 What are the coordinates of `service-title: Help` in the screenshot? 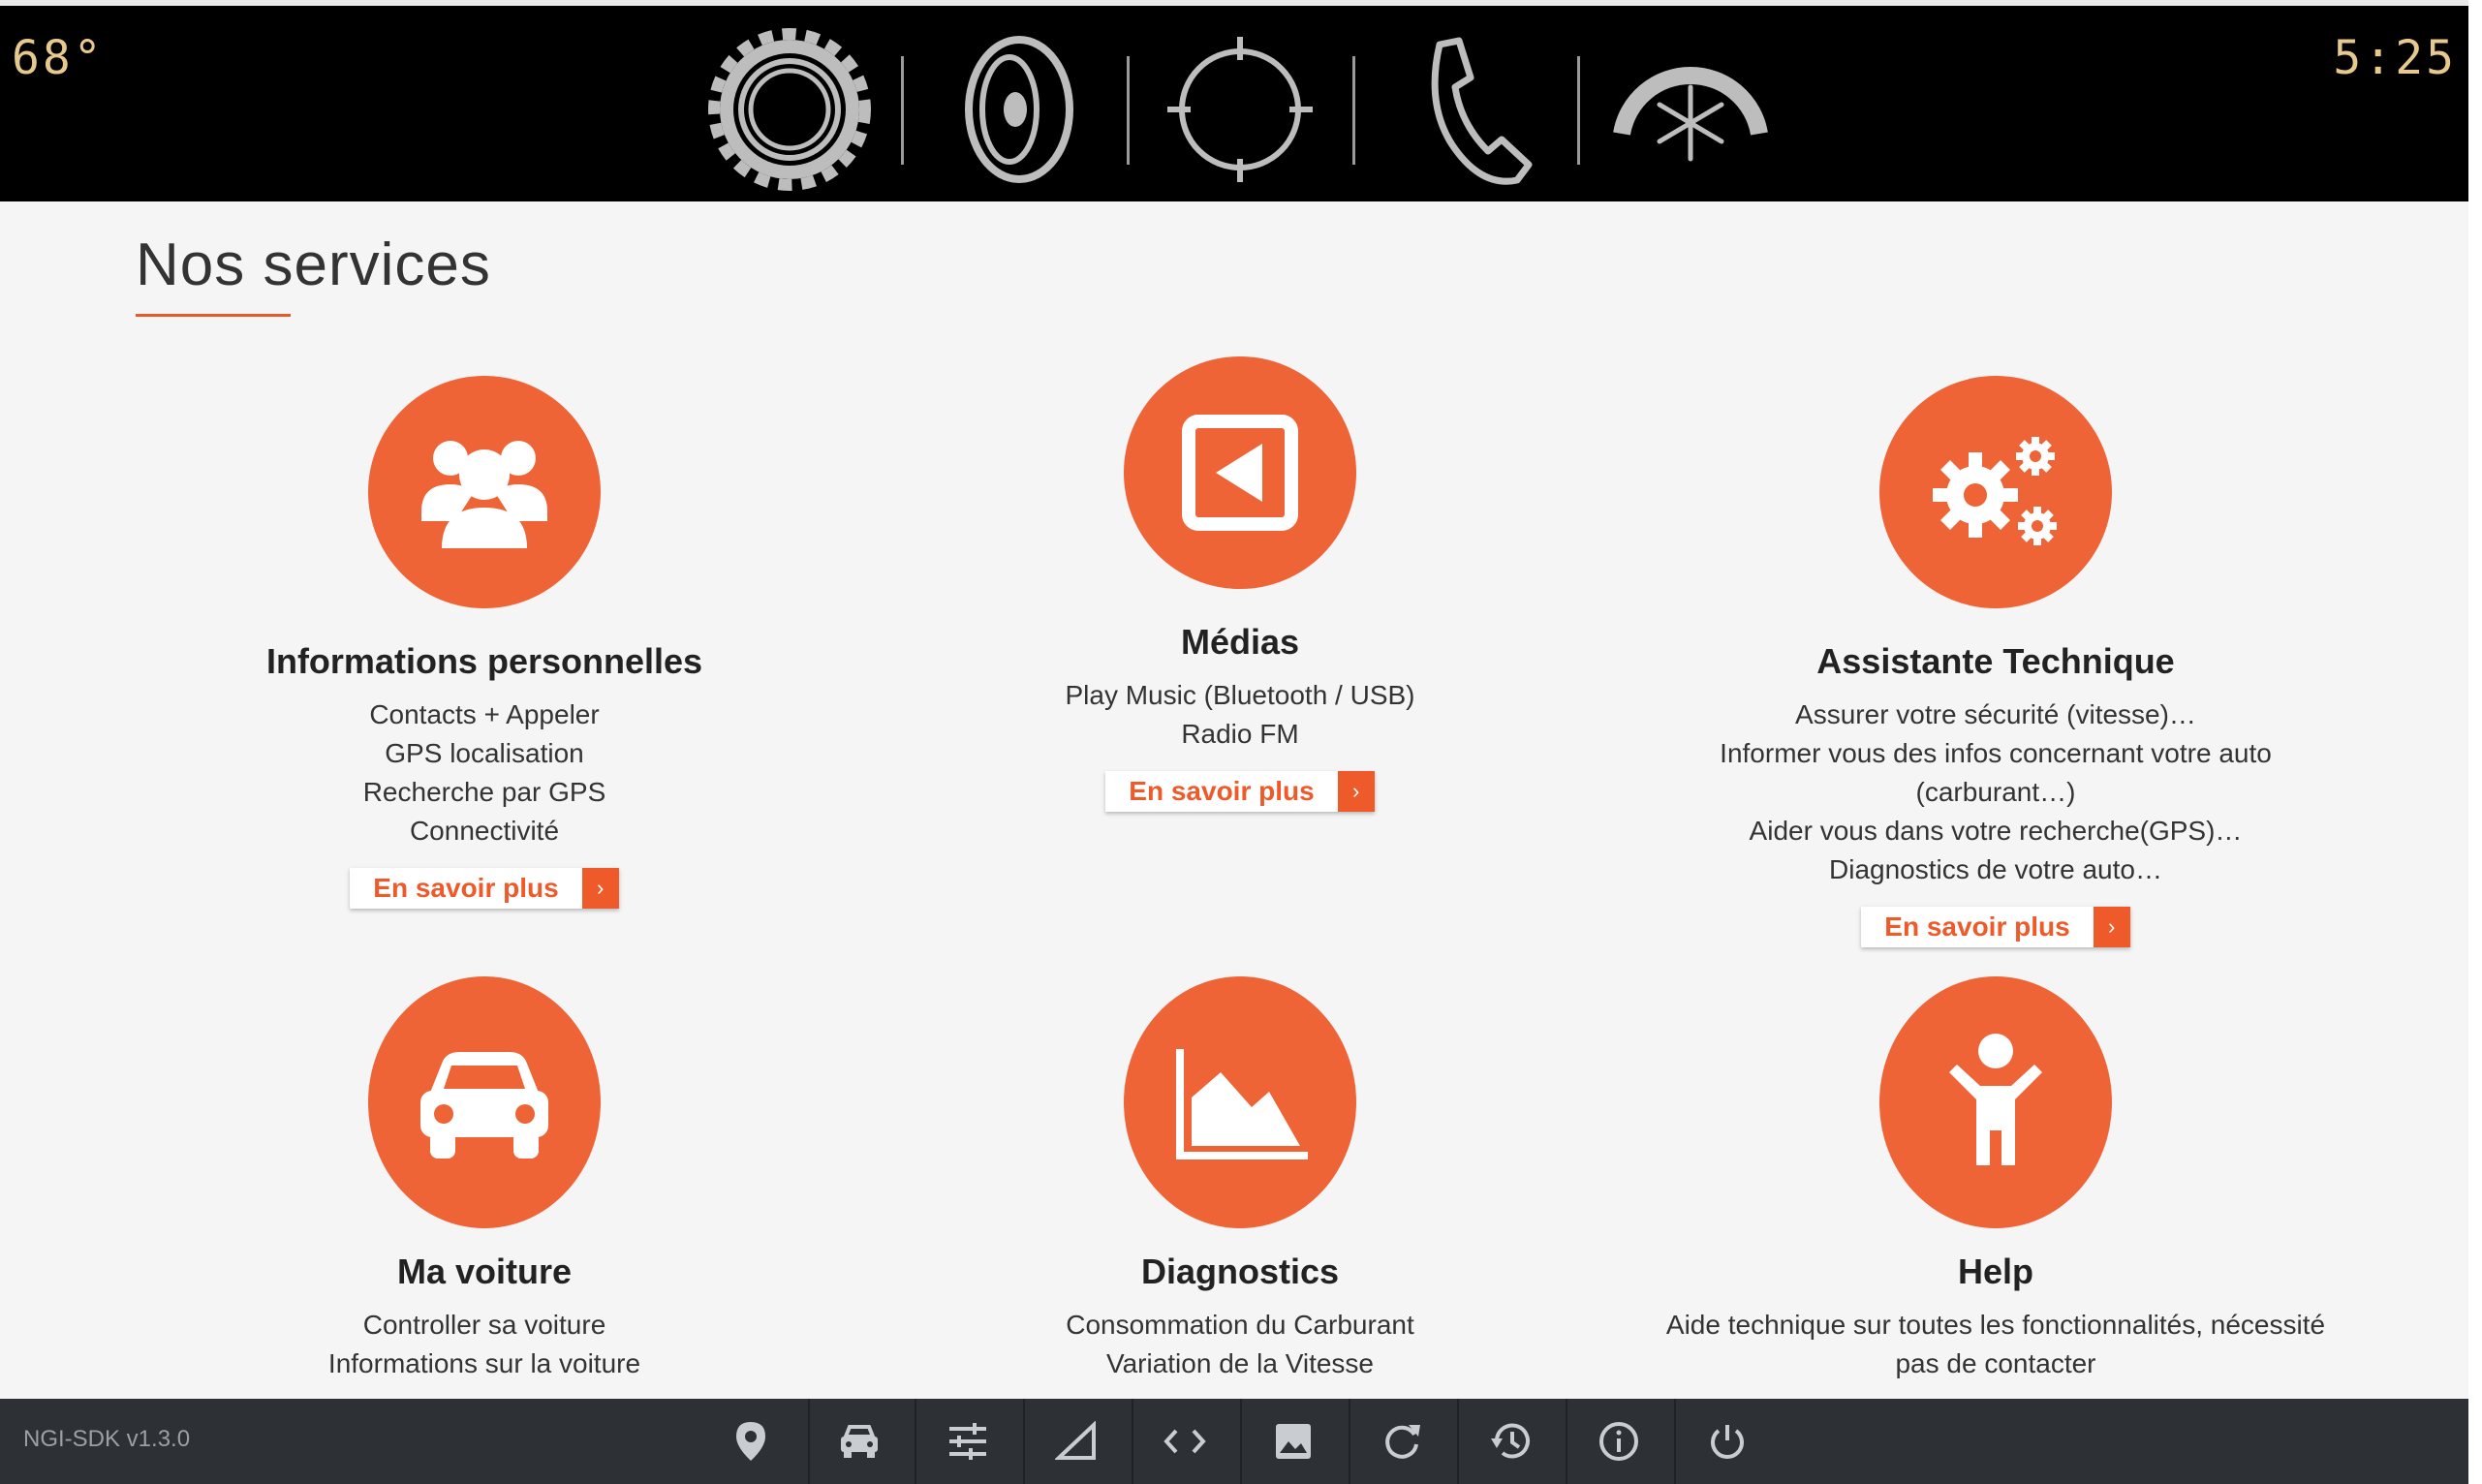 It's located at (1995, 1271).